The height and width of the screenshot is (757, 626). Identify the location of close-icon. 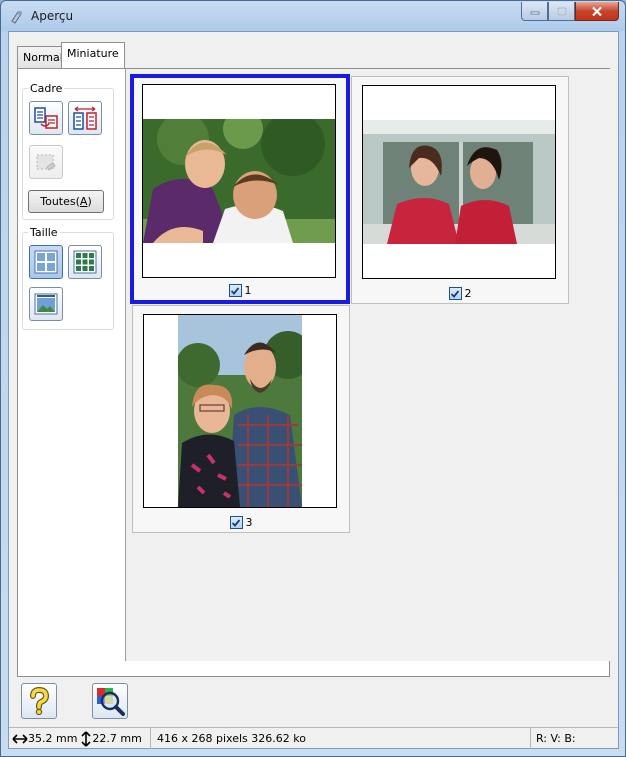
(597, 11).